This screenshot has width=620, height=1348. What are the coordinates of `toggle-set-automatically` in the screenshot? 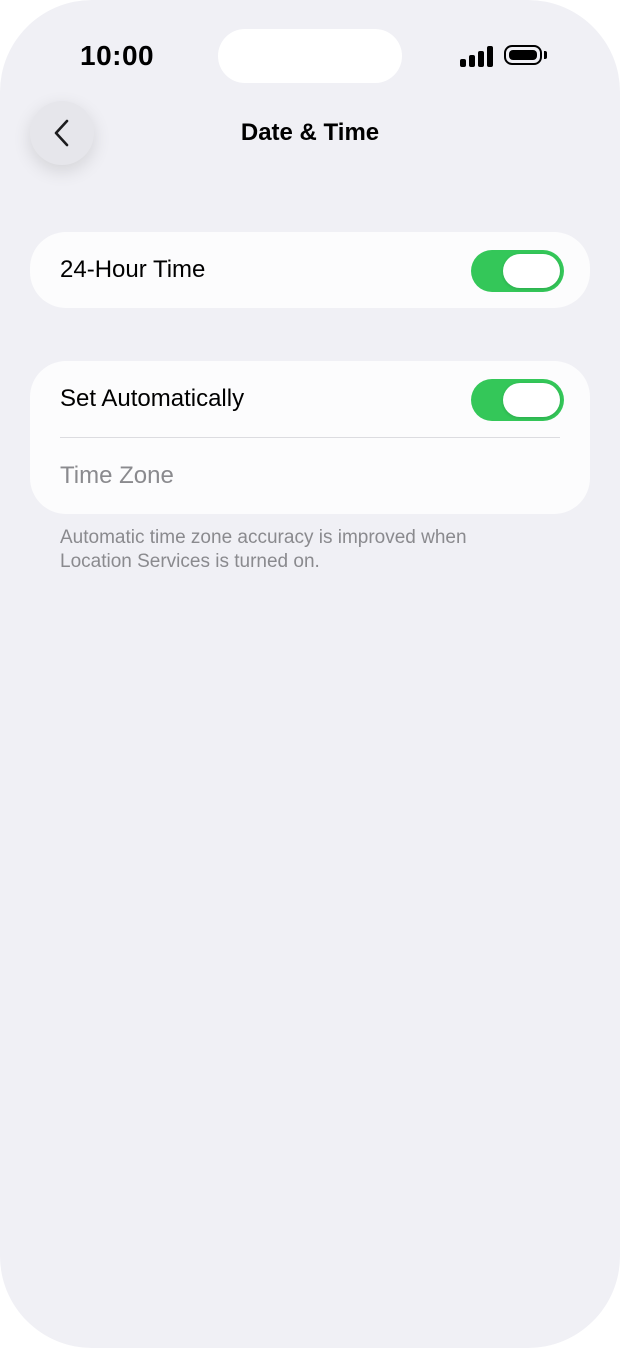 It's located at (517, 400).